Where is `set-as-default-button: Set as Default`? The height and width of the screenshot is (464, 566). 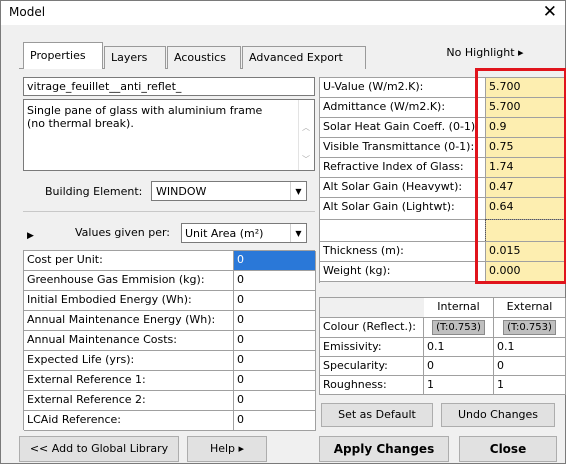
set-as-default-button: Set as Default is located at coordinates (377, 415).